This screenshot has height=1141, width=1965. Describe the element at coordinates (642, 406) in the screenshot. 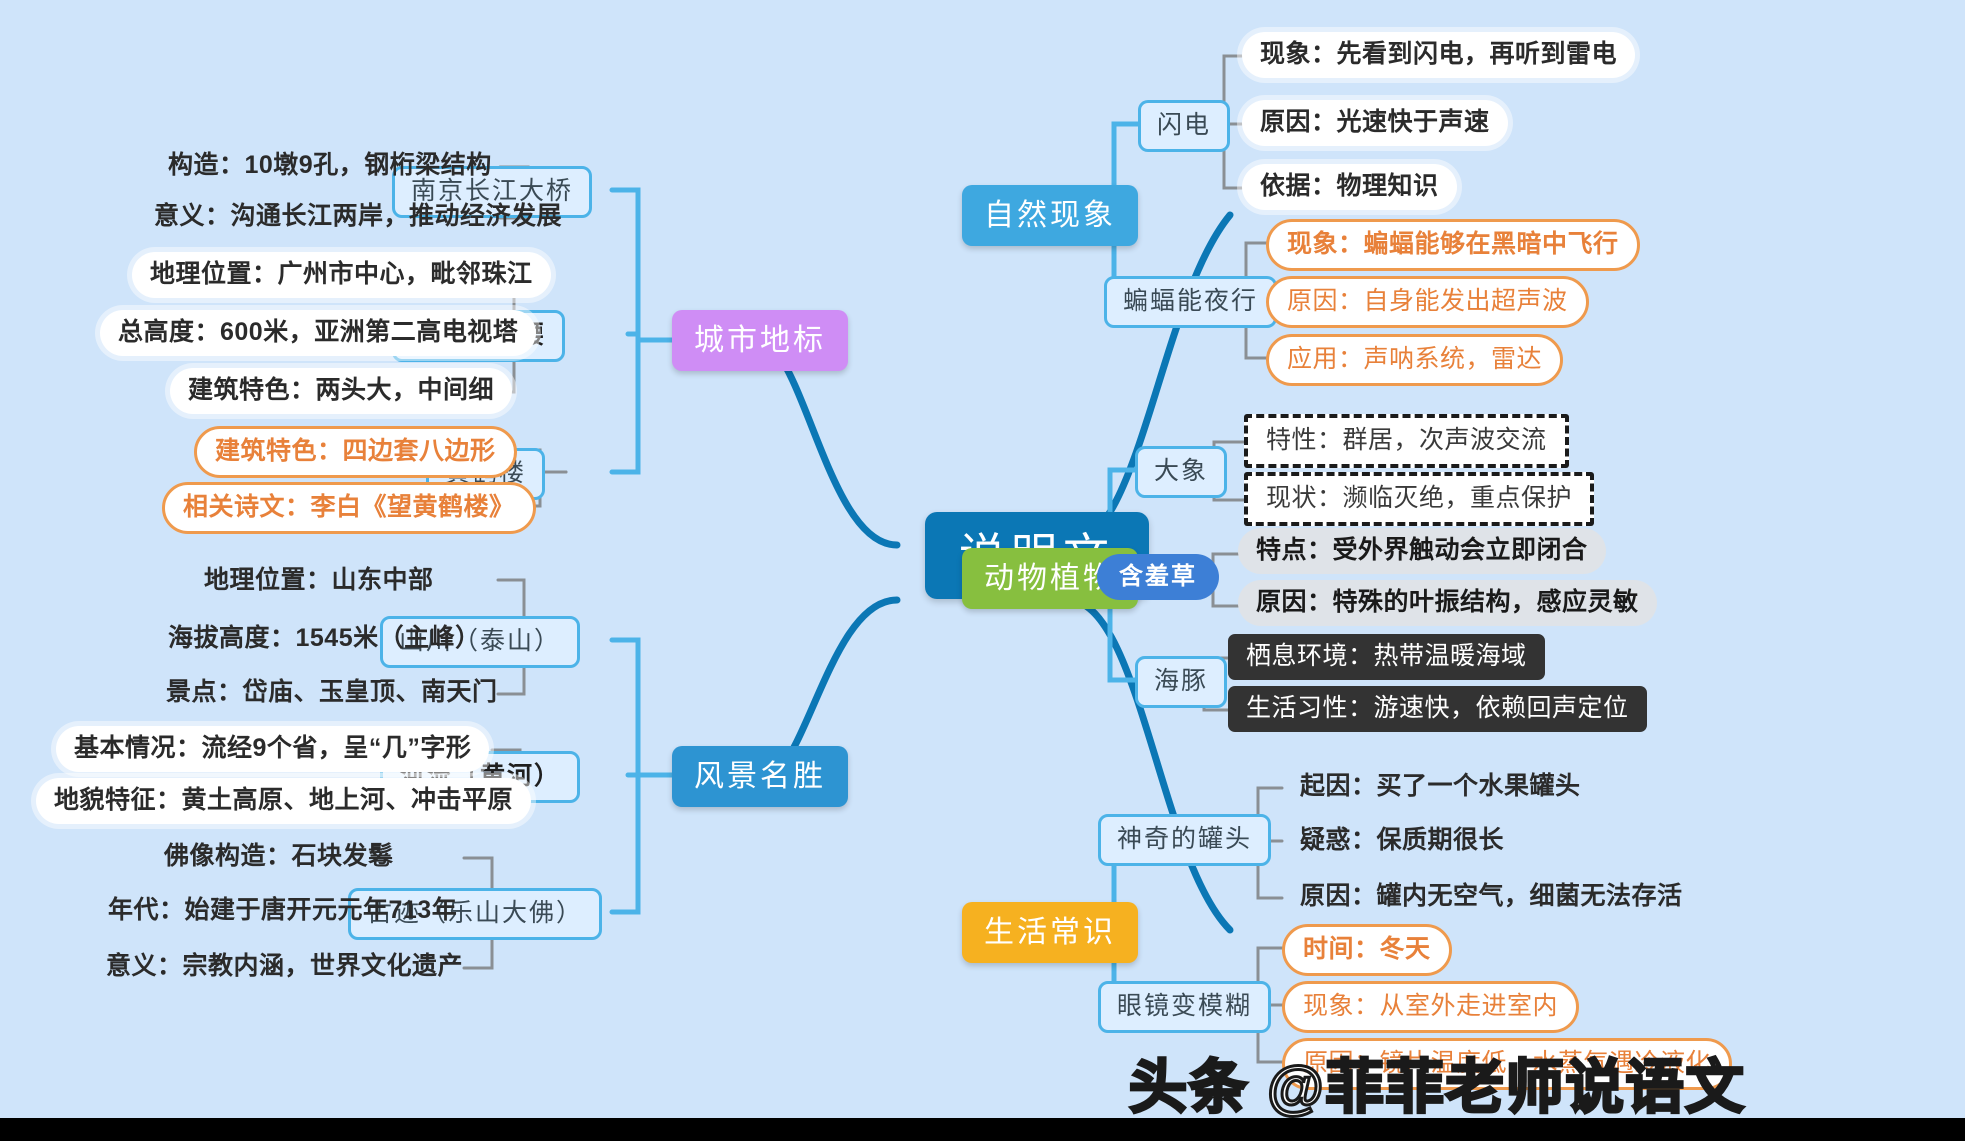

I see `link-landmark-yellowcrane` at that location.